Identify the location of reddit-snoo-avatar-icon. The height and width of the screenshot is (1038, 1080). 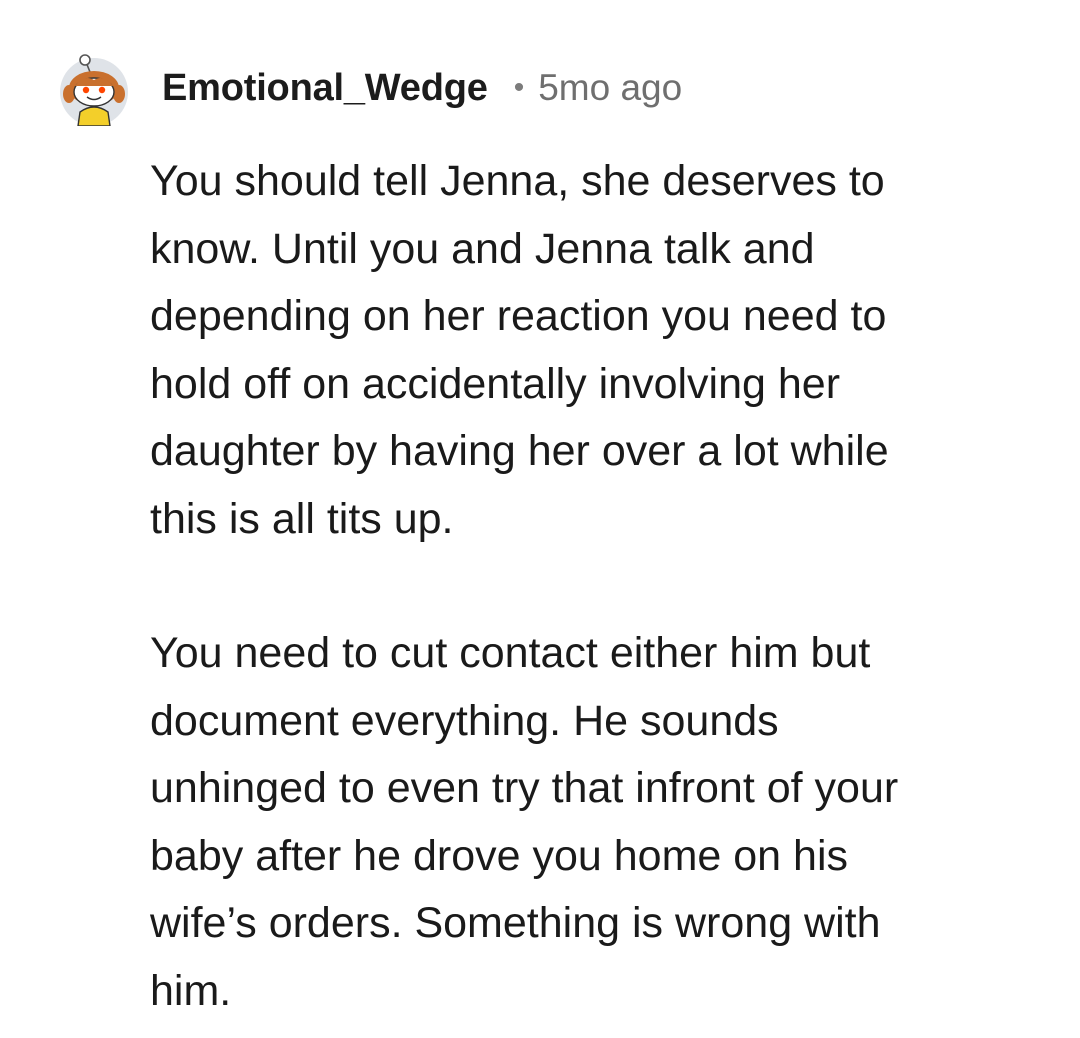
(94, 88).